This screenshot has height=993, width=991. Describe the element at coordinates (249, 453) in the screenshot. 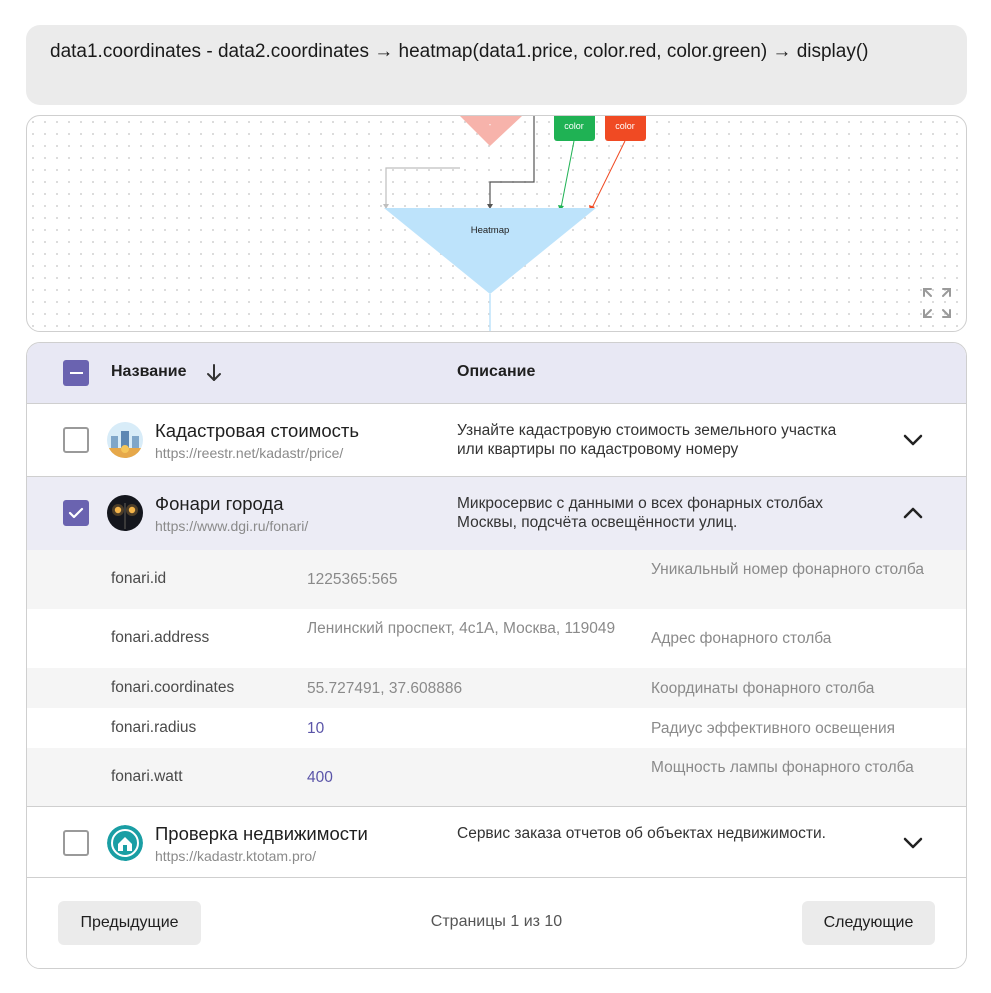

I see `row-url: https://reestr.net/kadastr/price/` at that location.